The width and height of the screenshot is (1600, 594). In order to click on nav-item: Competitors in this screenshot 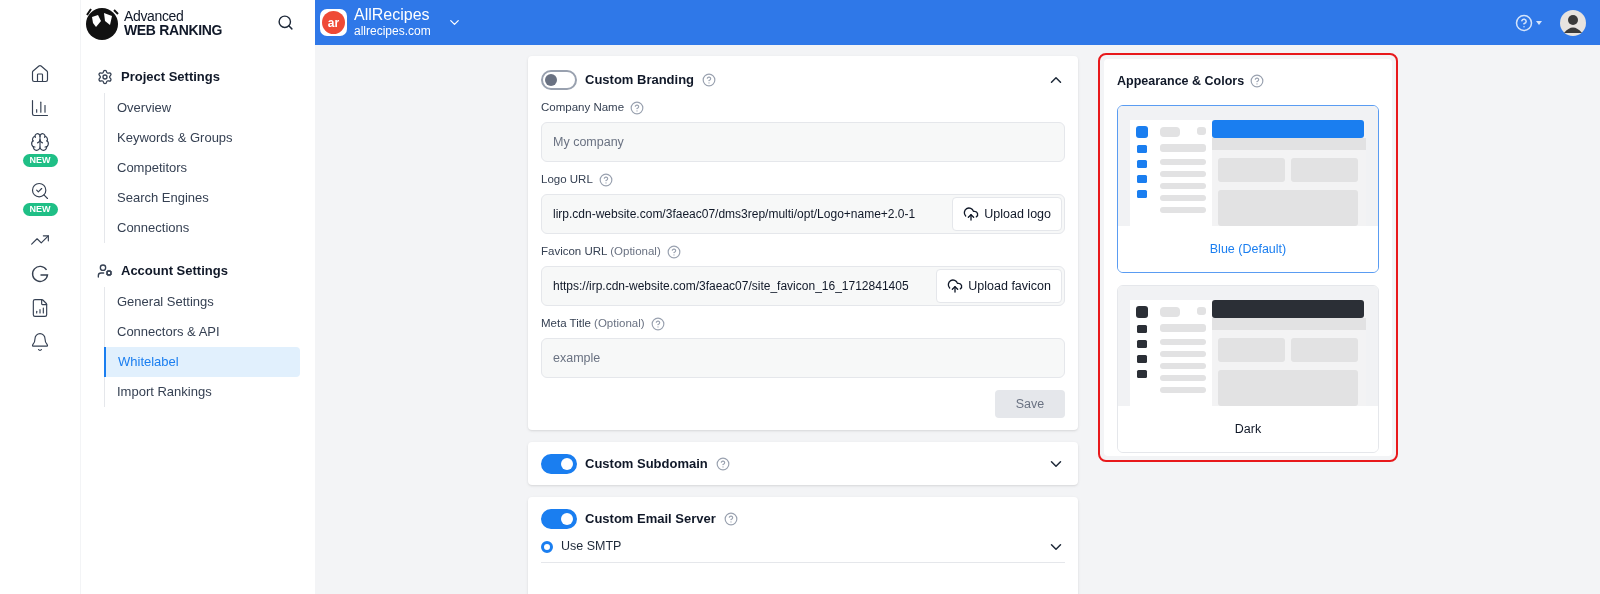, I will do `click(202, 168)`.